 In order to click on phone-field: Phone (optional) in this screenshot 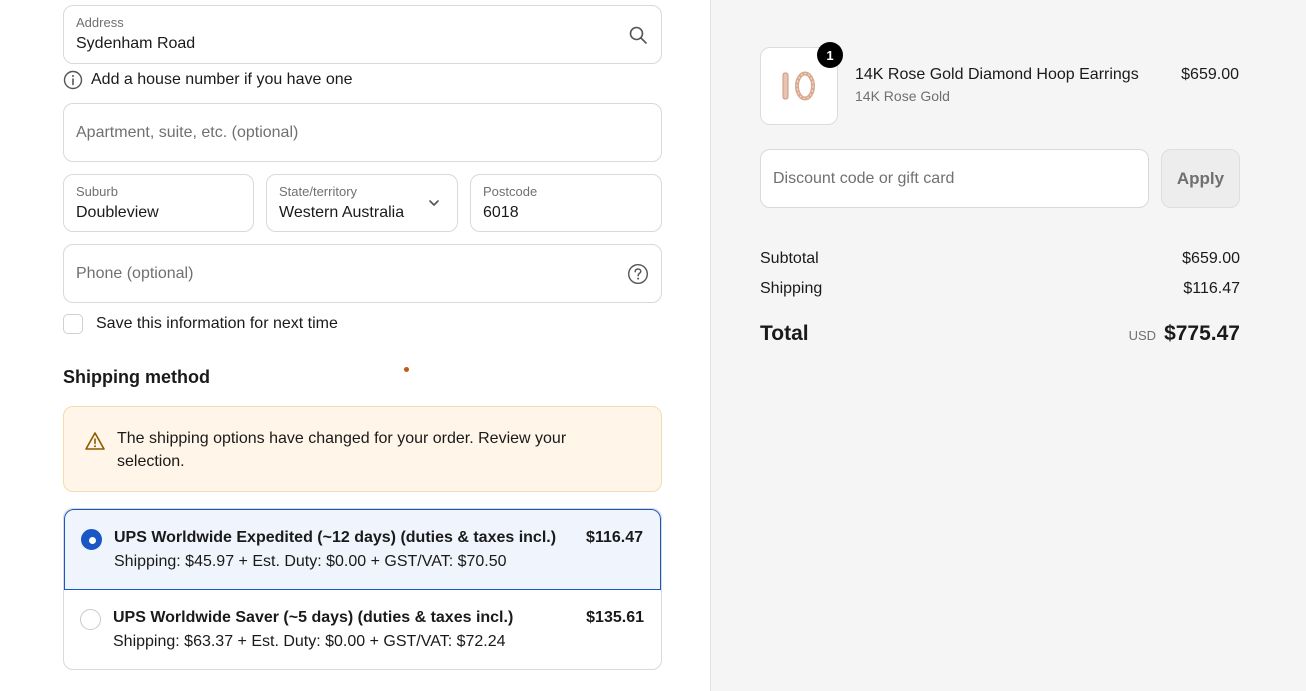, I will do `click(362, 273)`.